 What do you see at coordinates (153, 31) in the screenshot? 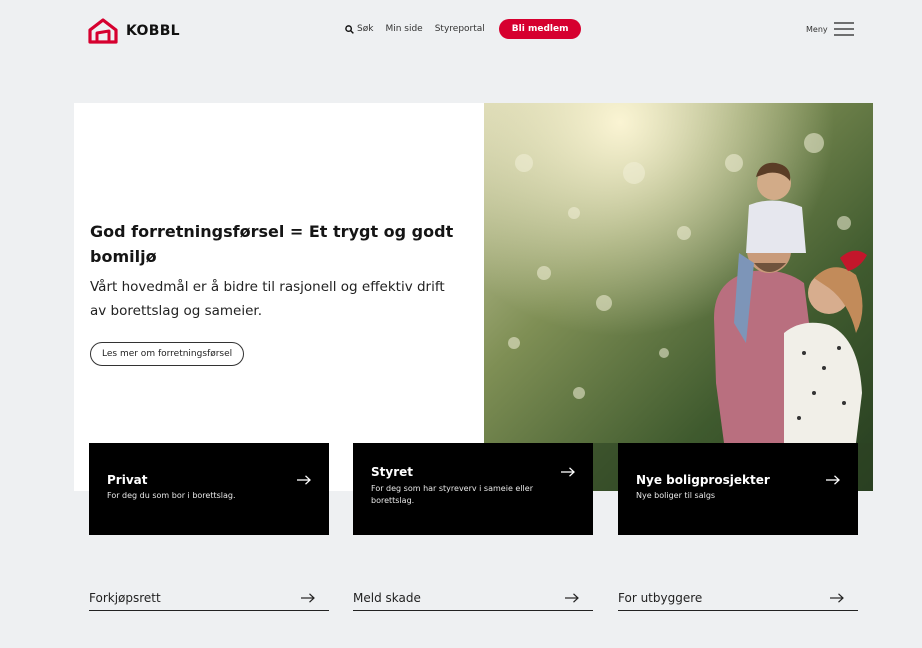
I see `logo-text: KOBBL` at bounding box center [153, 31].